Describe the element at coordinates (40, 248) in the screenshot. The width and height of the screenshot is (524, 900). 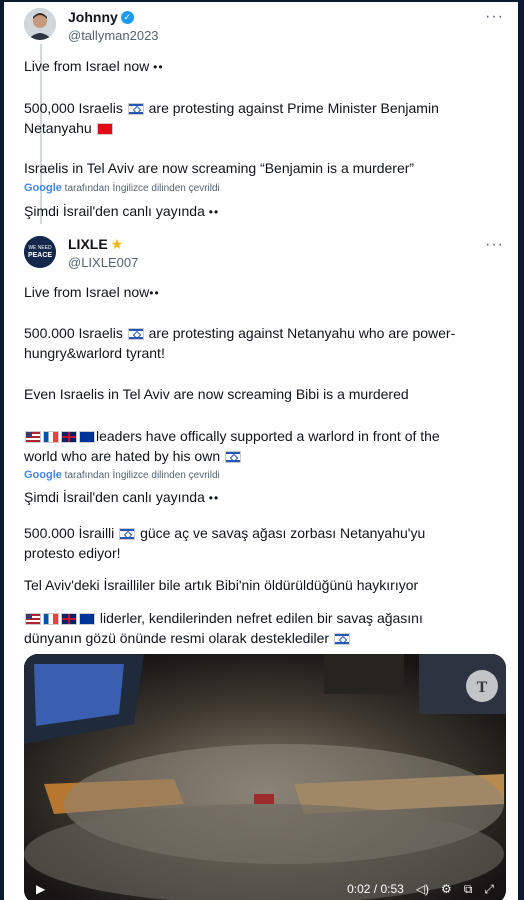
I see `svg-text: WE NEED` at that location.